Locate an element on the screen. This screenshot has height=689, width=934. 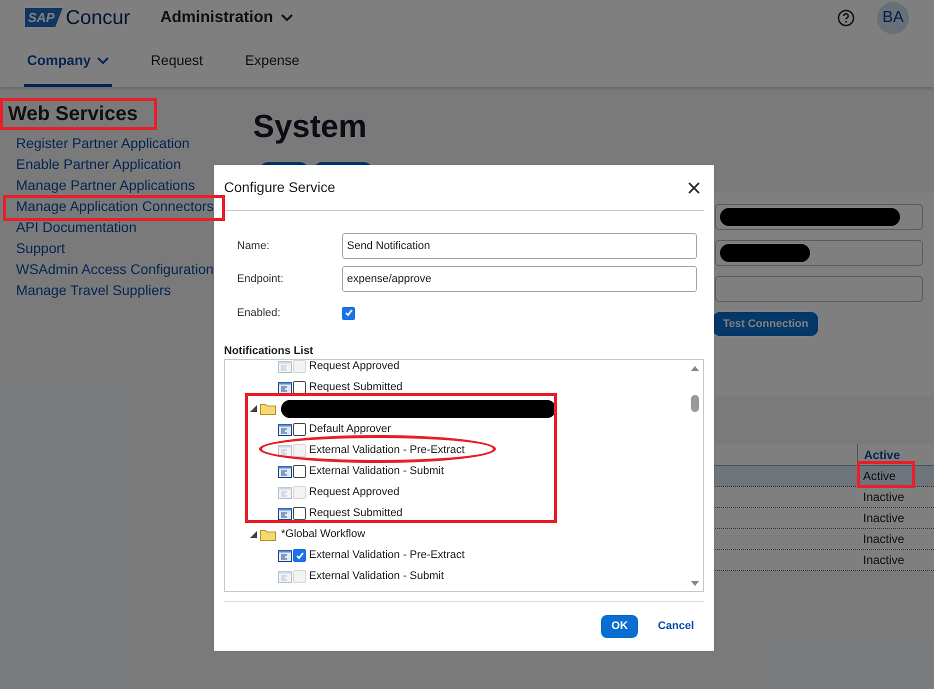
help-icon is located at coordinates (846, 17).